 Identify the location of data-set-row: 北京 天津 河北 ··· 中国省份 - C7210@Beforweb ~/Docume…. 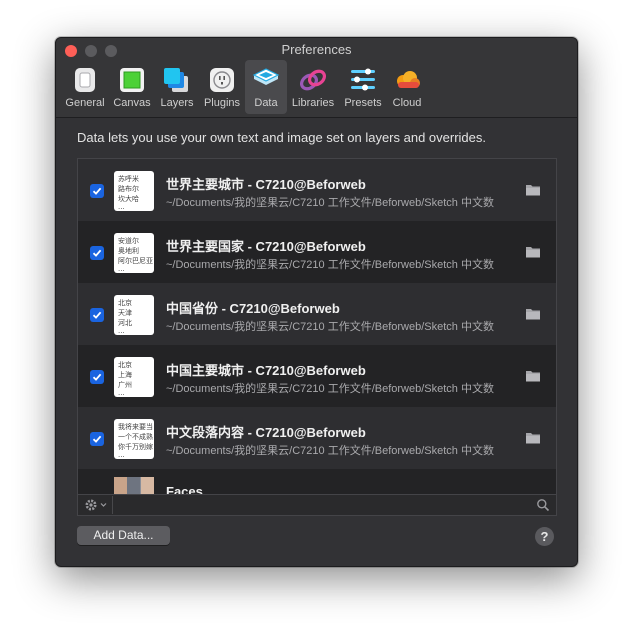
(317, 314).